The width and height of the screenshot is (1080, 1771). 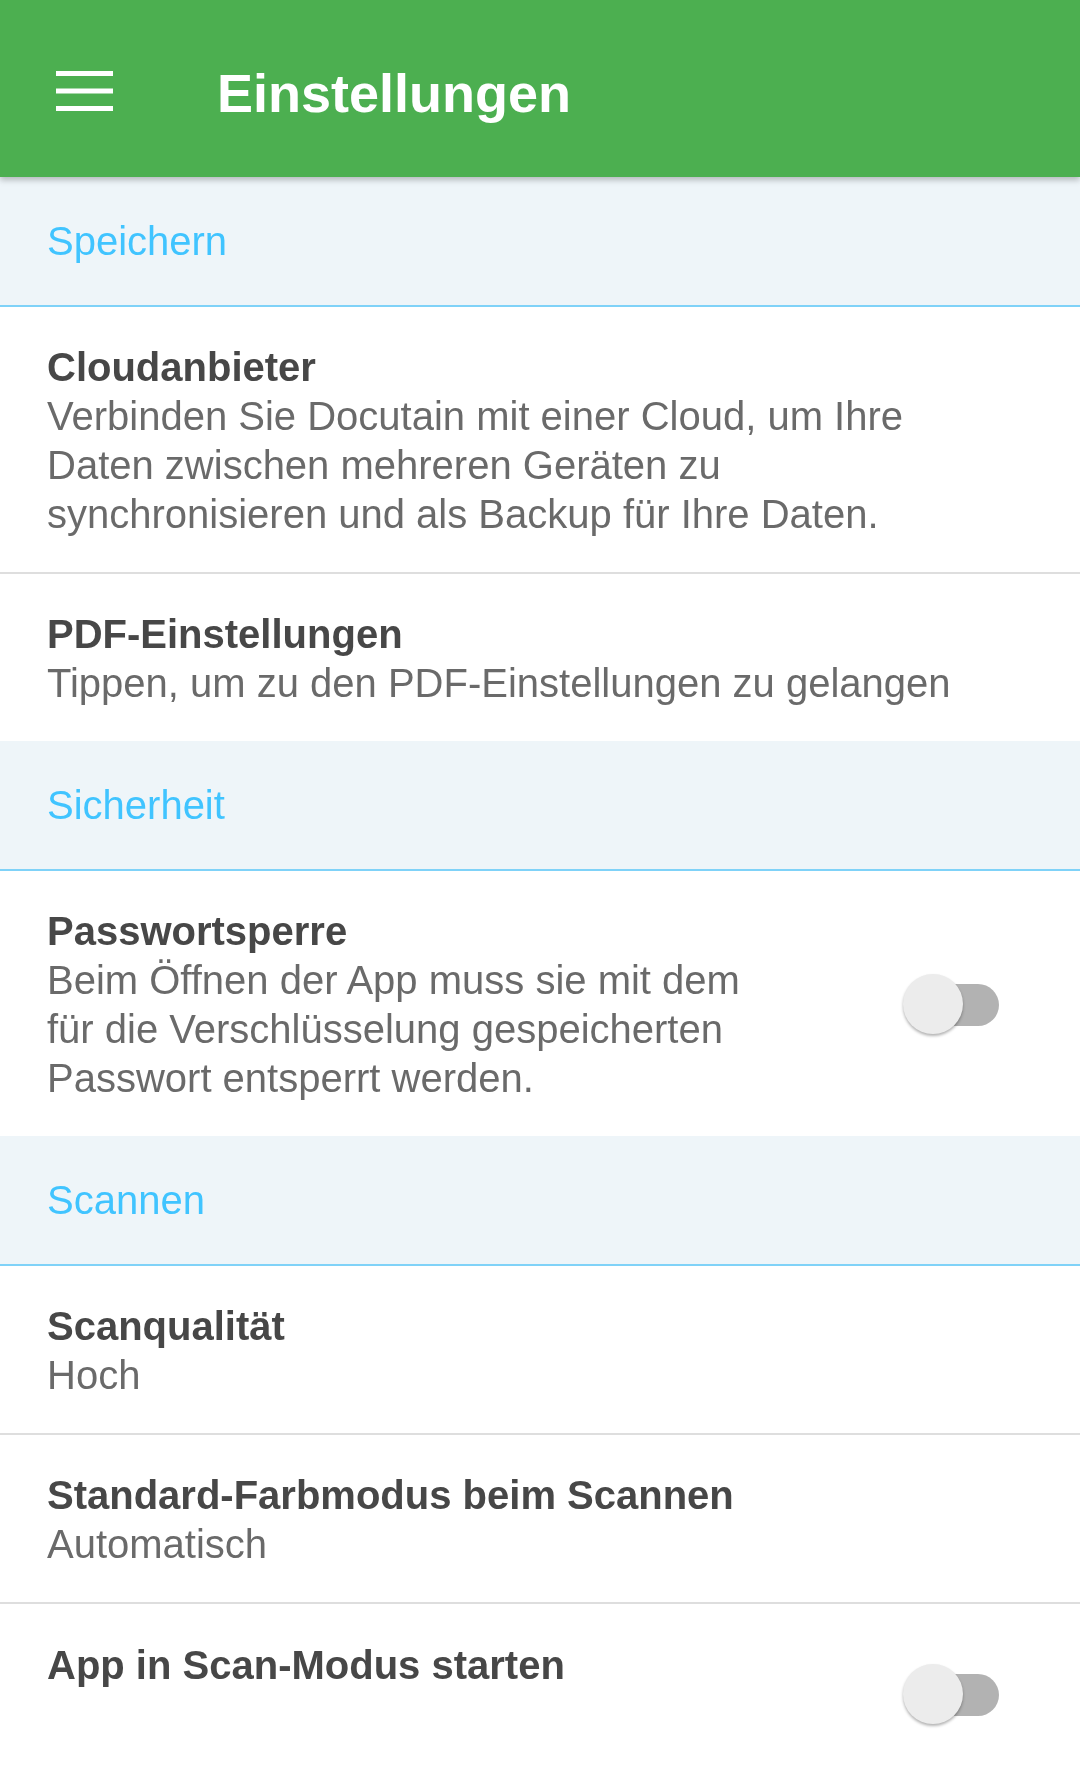 What do you see at coordinates (394, 1029) in the screenshot?
I see `setting-summary: Beim Öffnen der App muss sie mit dem für die Verschlüsselung gespeicherten Passwort entsperrt werden.` at bounding box center [394, 1029].